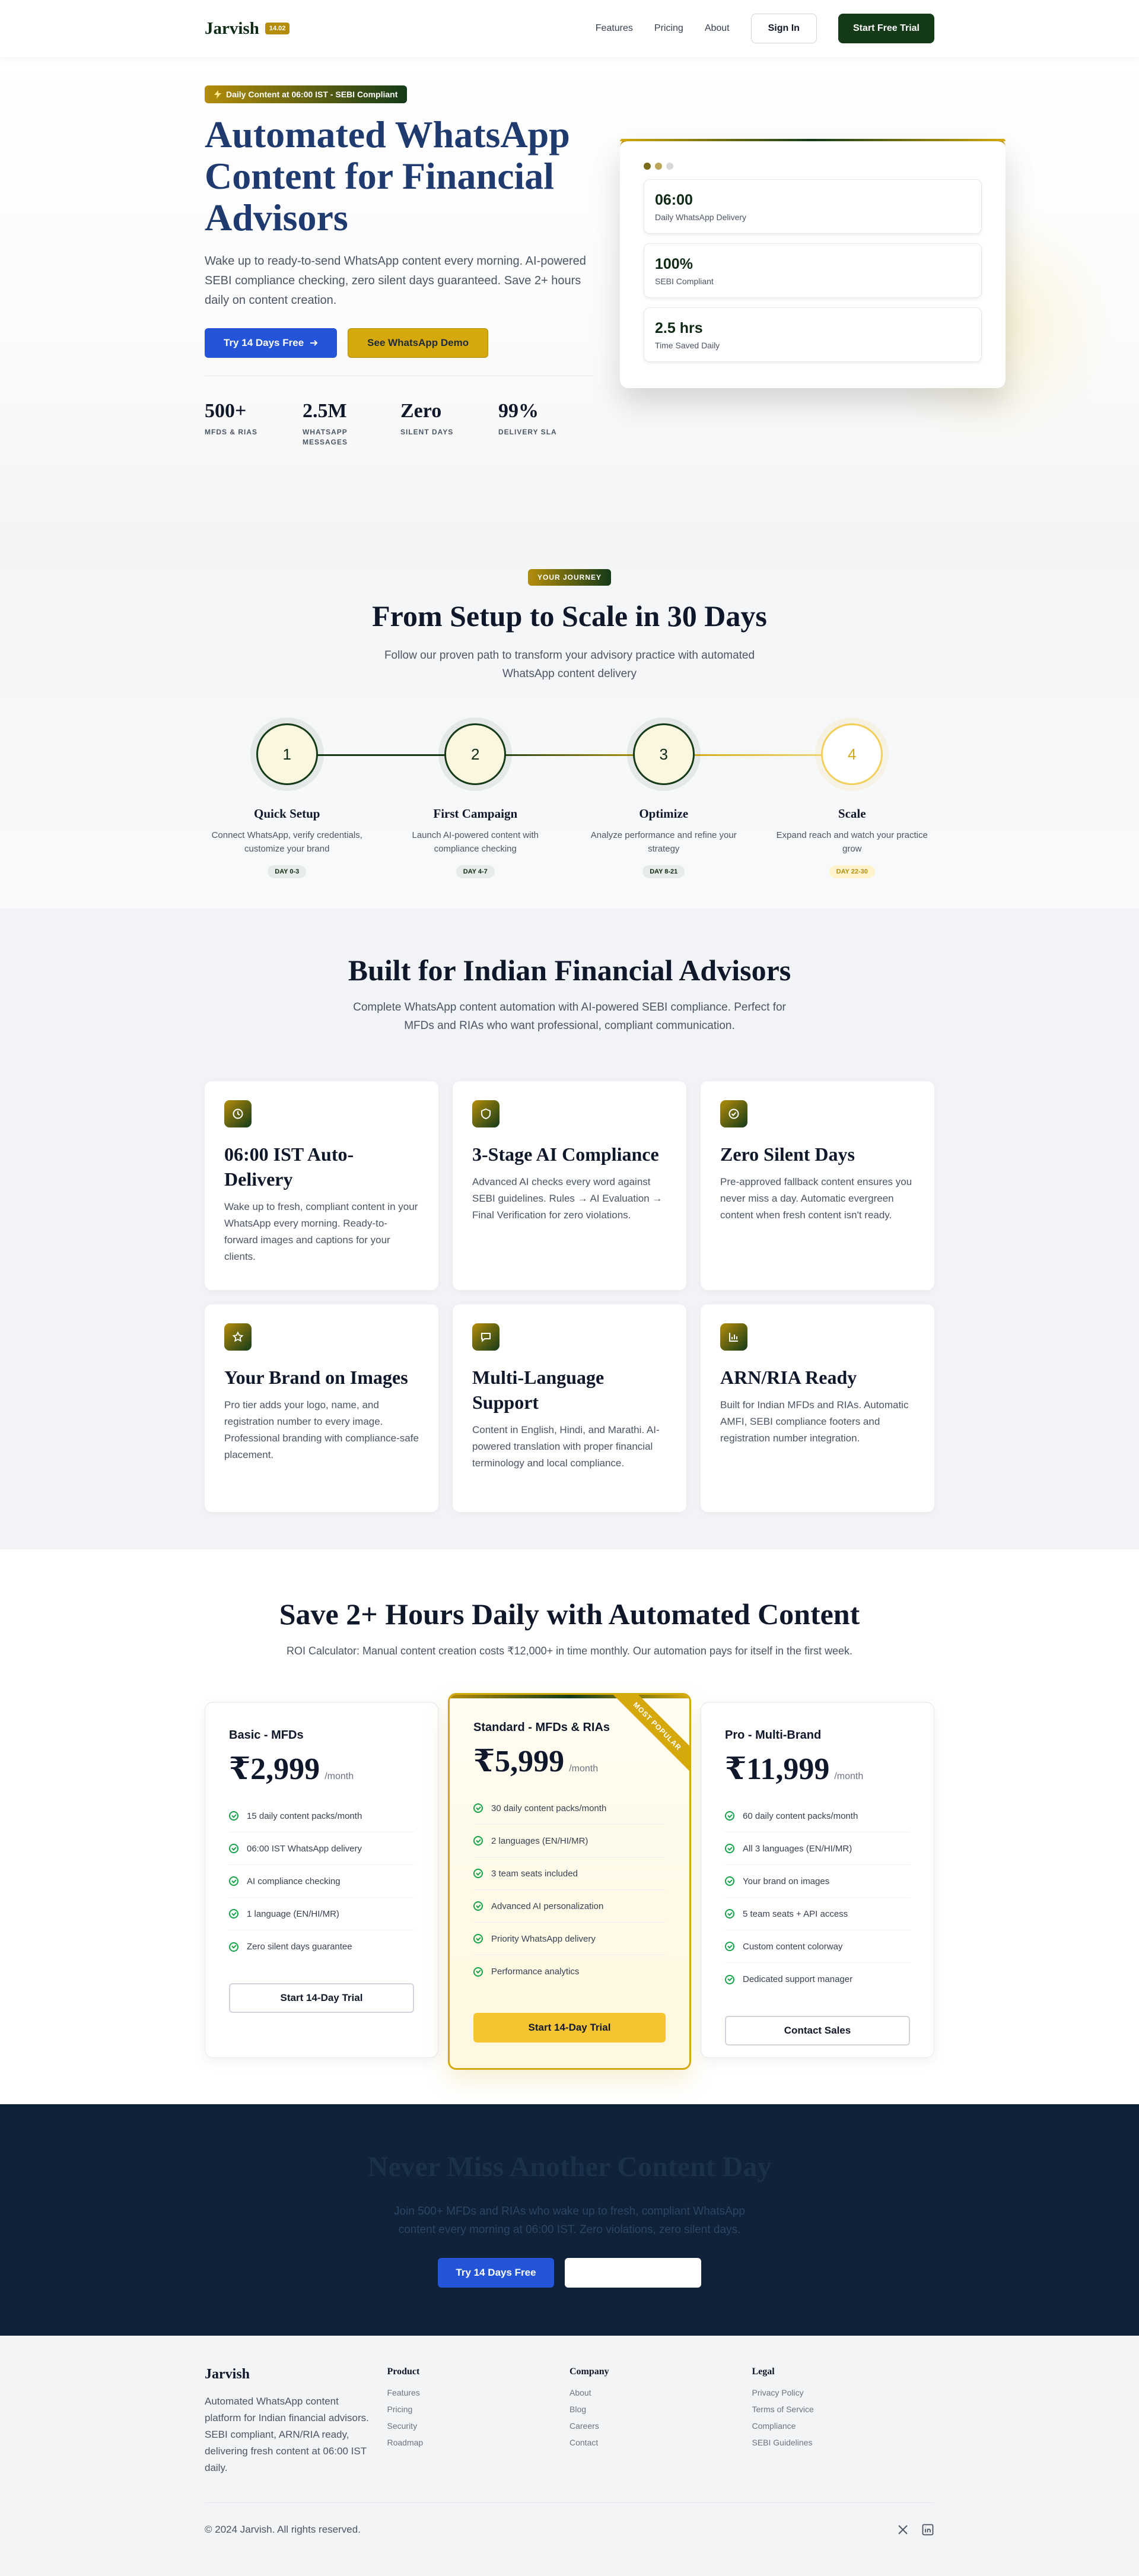 This screenshot has height=2576, width=1139. I want to click on step-number: 3, so click(663, 754).